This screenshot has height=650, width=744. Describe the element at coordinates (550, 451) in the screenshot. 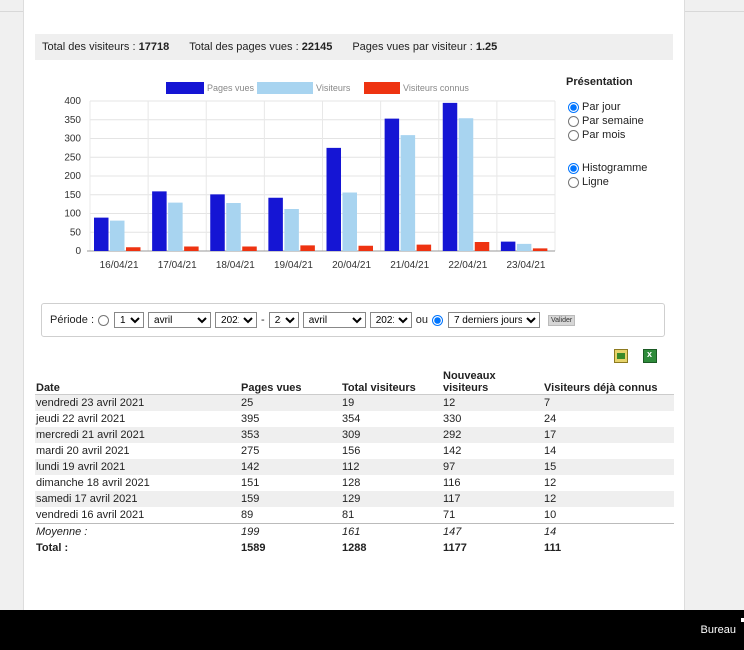

I see `cell-known: 14` at that location.